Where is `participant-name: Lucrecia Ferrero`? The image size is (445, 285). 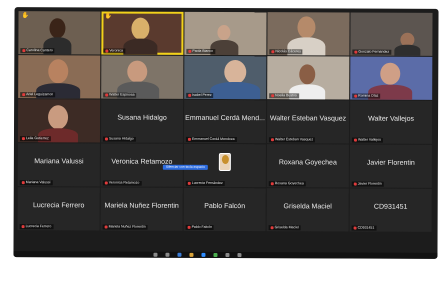 participant-name: Lucrecia Ferrero is located at coordinates (38, 226).